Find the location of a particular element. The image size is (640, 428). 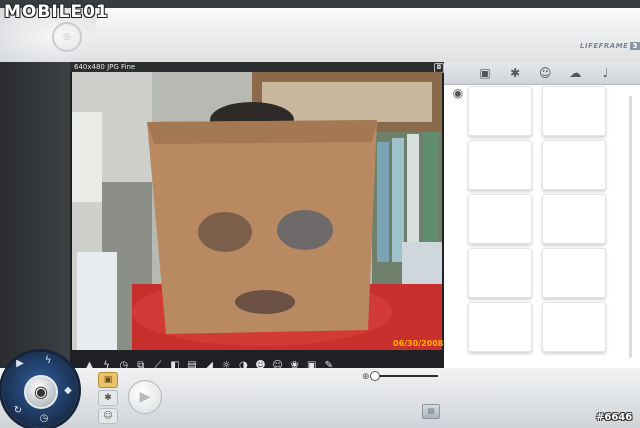

zoom-slider is located at coordinates (408, 376).